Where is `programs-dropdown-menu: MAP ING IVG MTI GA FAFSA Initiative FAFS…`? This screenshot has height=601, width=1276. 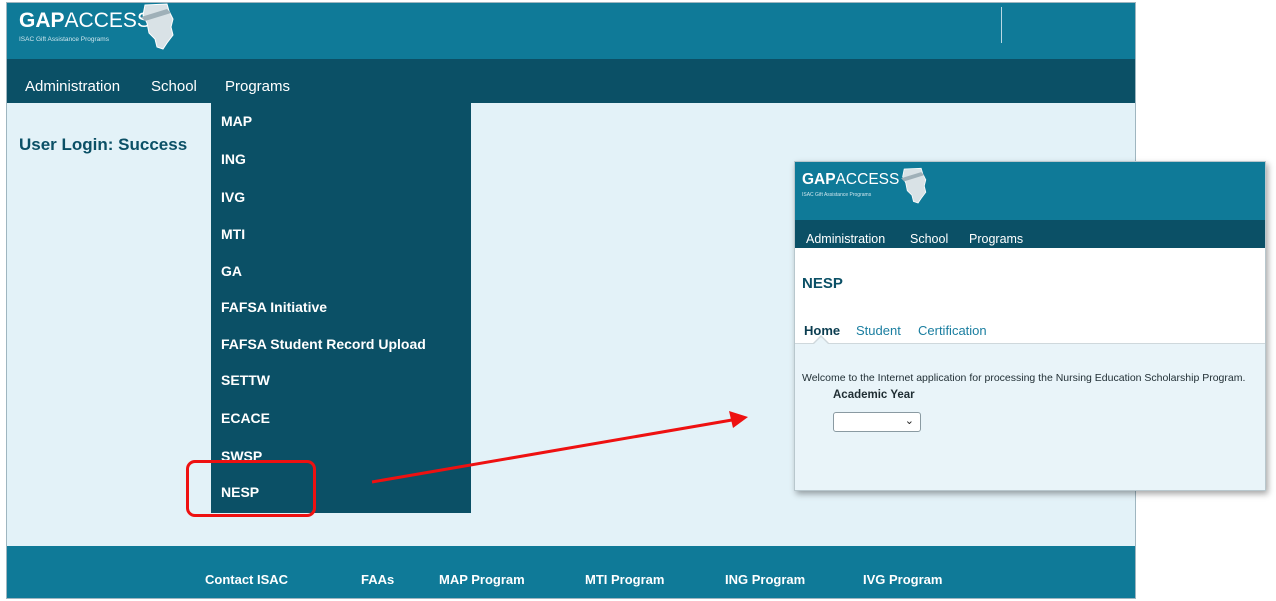 programs-dropdown-menu: MAP ING IVG MTI GA FAFSA Initiative FAFS… is located at coordinates (341, 304).